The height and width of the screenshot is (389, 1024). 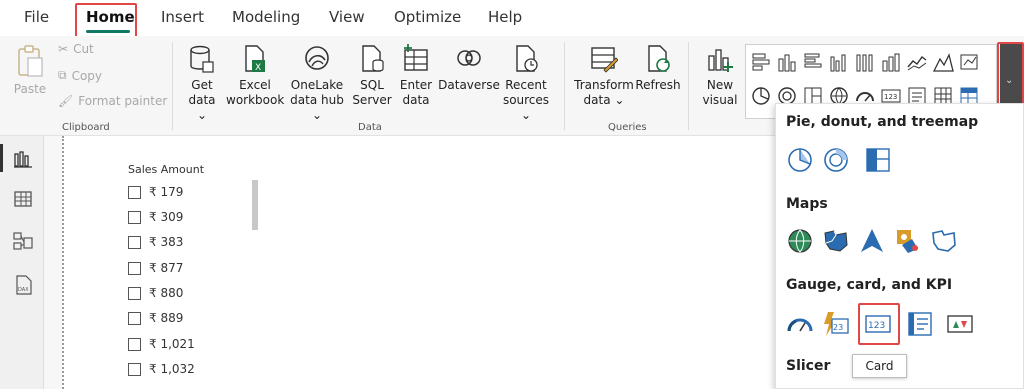 What do you see at coordinates (882, 122) in the screenshot?
I see `section-title: Pie, donut, and treemap` at bounding box center [882, 122].